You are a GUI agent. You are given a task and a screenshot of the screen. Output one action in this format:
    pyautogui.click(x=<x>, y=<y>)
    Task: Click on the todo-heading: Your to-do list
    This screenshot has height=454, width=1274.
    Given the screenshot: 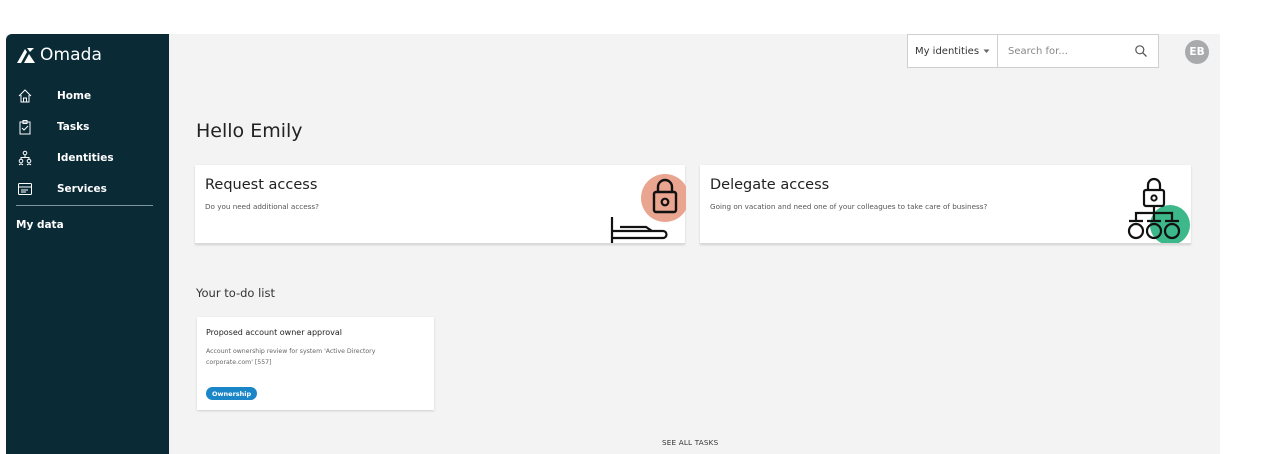 What is the action you would take?
    pyautogui.click(x=235, y=293)
    